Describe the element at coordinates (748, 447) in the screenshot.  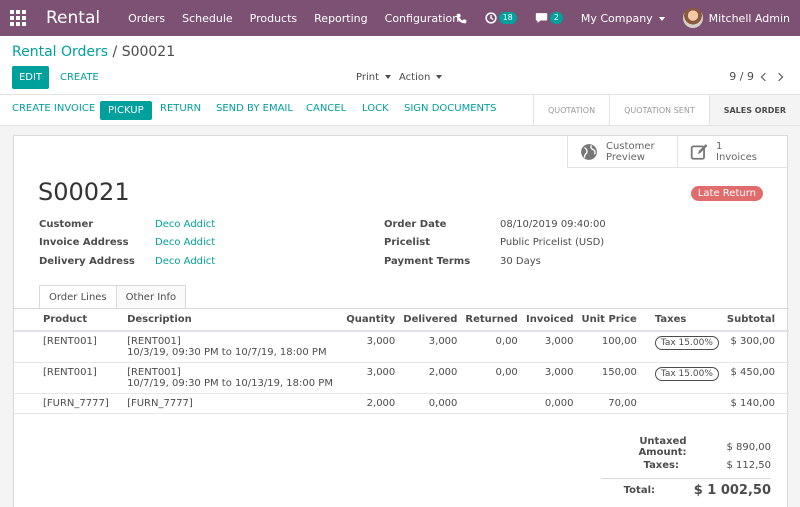
I see `untaxed-value: $ 890,00` at that location.